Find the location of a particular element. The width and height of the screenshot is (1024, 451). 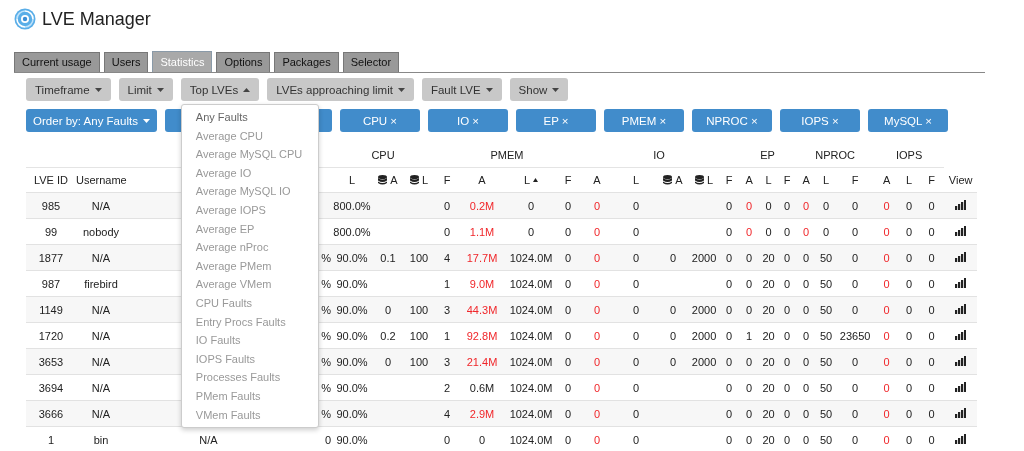

menu-item: VMem Faults is located at coordinates (249, 415).